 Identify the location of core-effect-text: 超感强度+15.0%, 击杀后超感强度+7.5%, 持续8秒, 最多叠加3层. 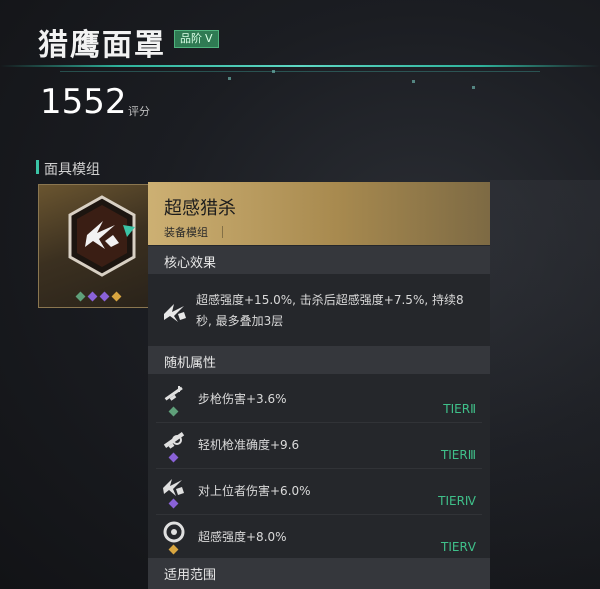
(330, 310).